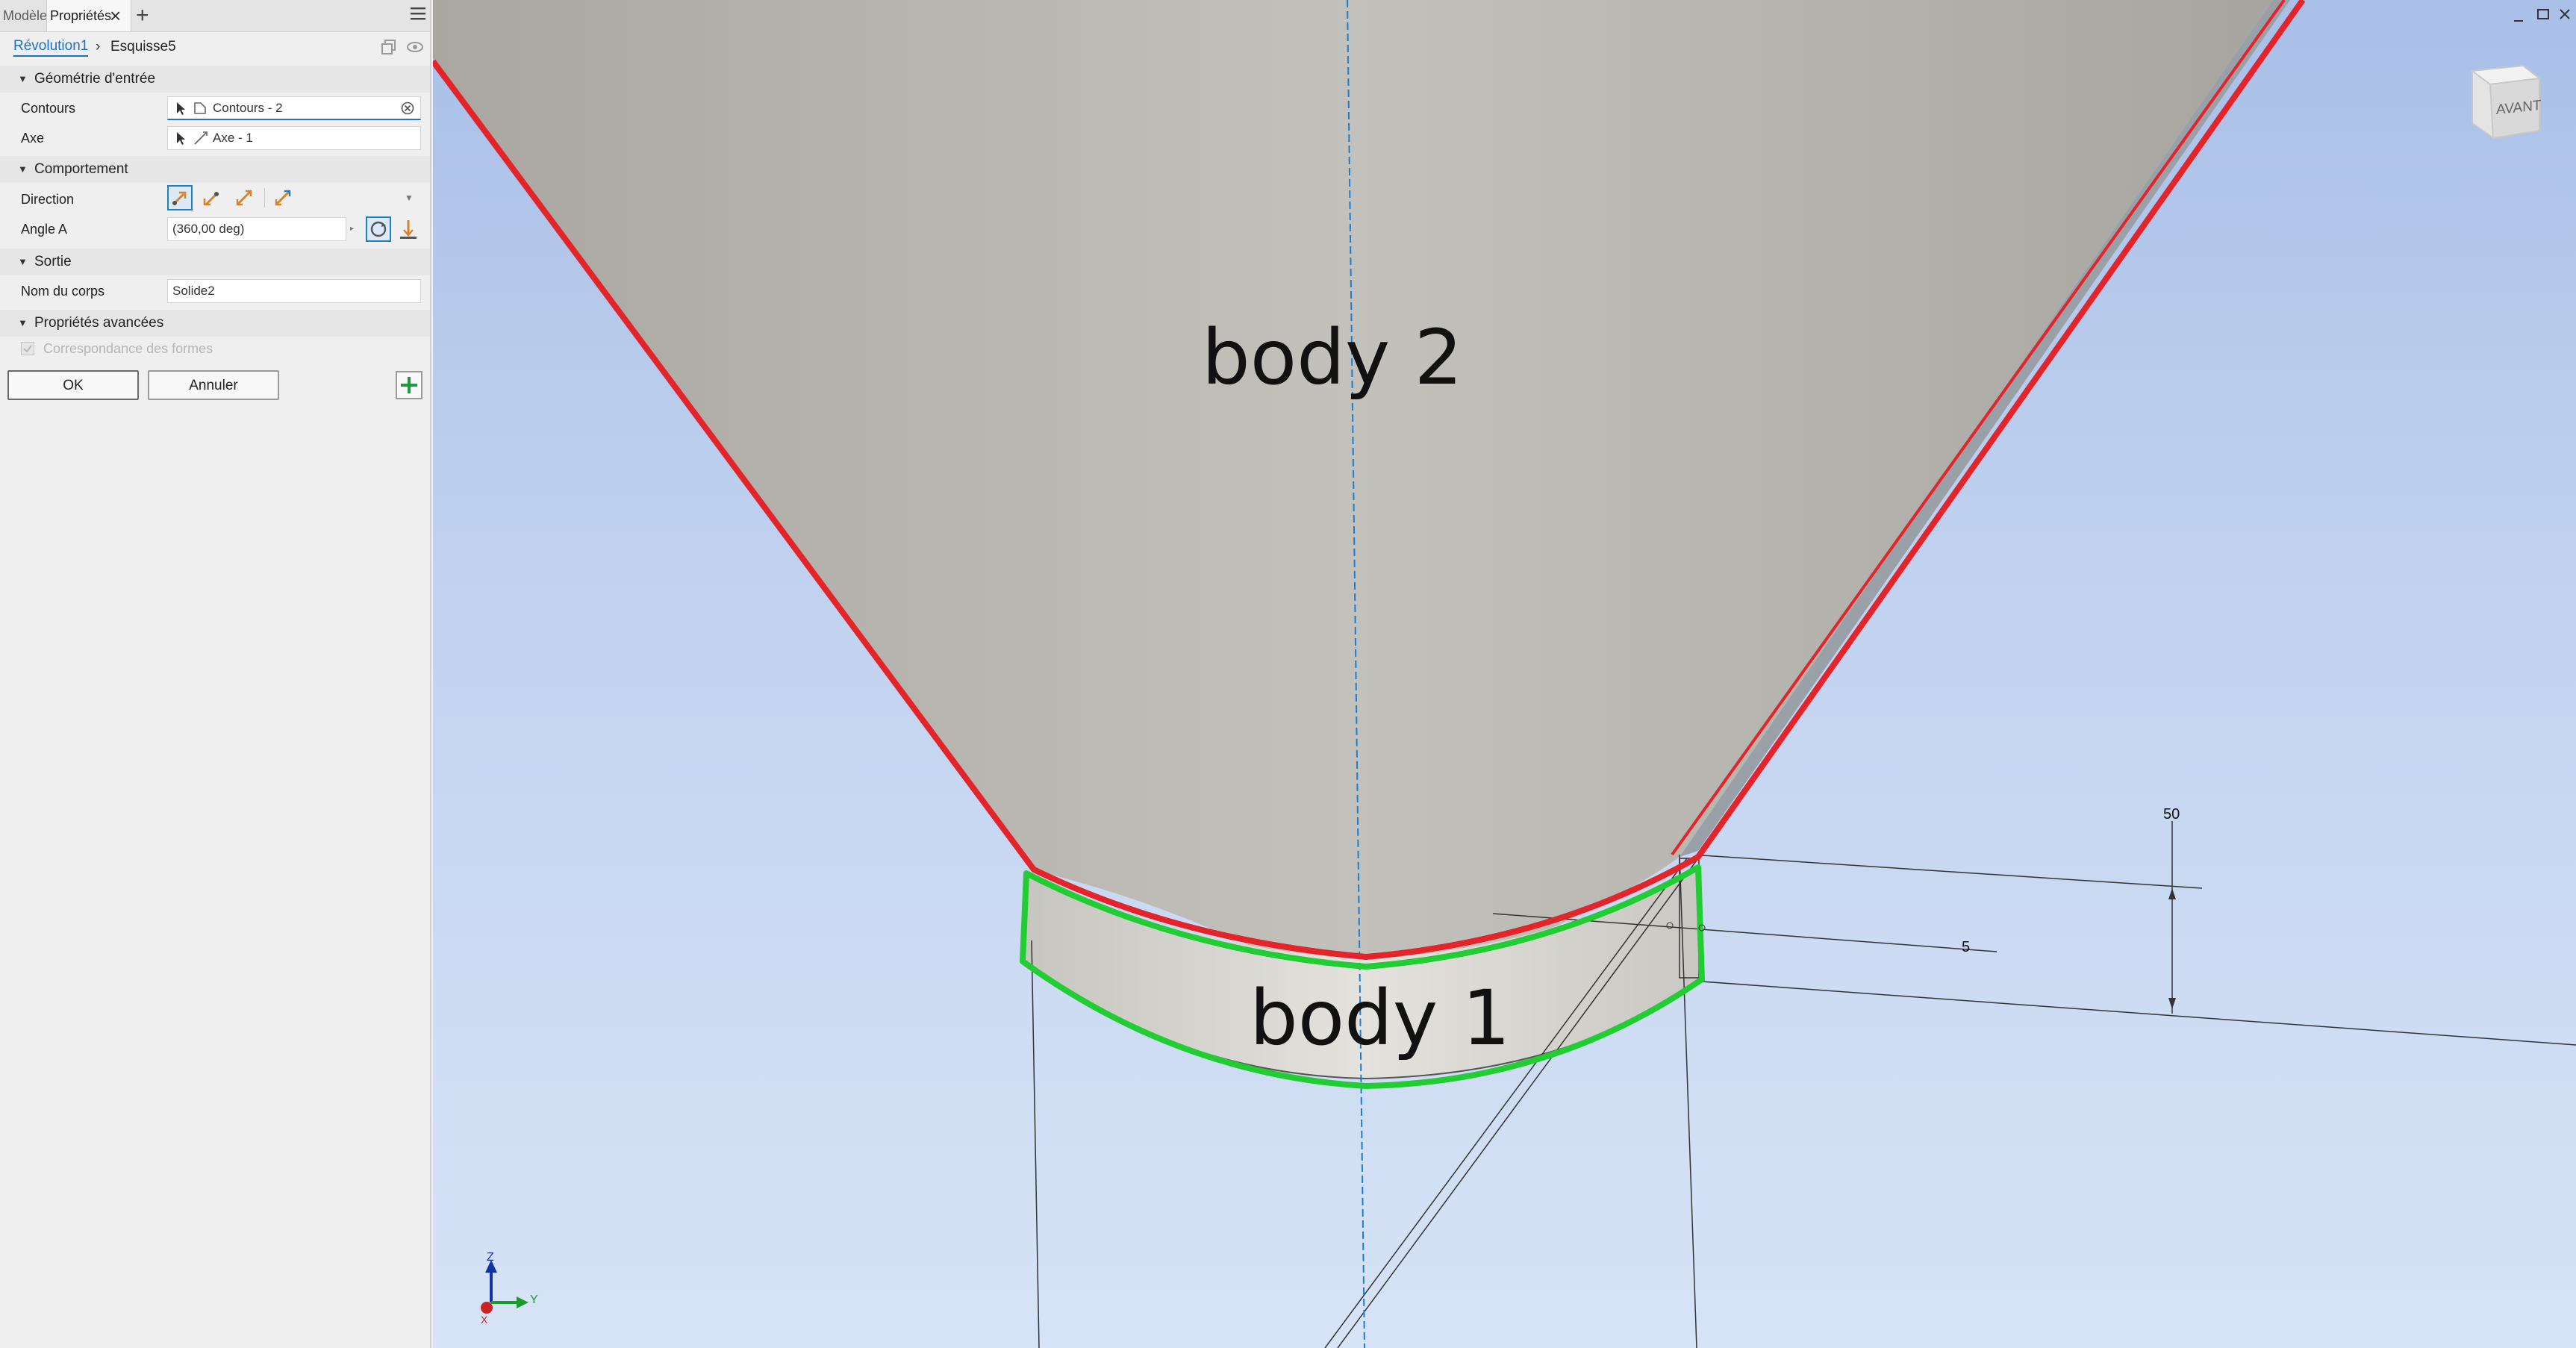  I want to click on axis-field: Axe - 1, so click(294, 138).